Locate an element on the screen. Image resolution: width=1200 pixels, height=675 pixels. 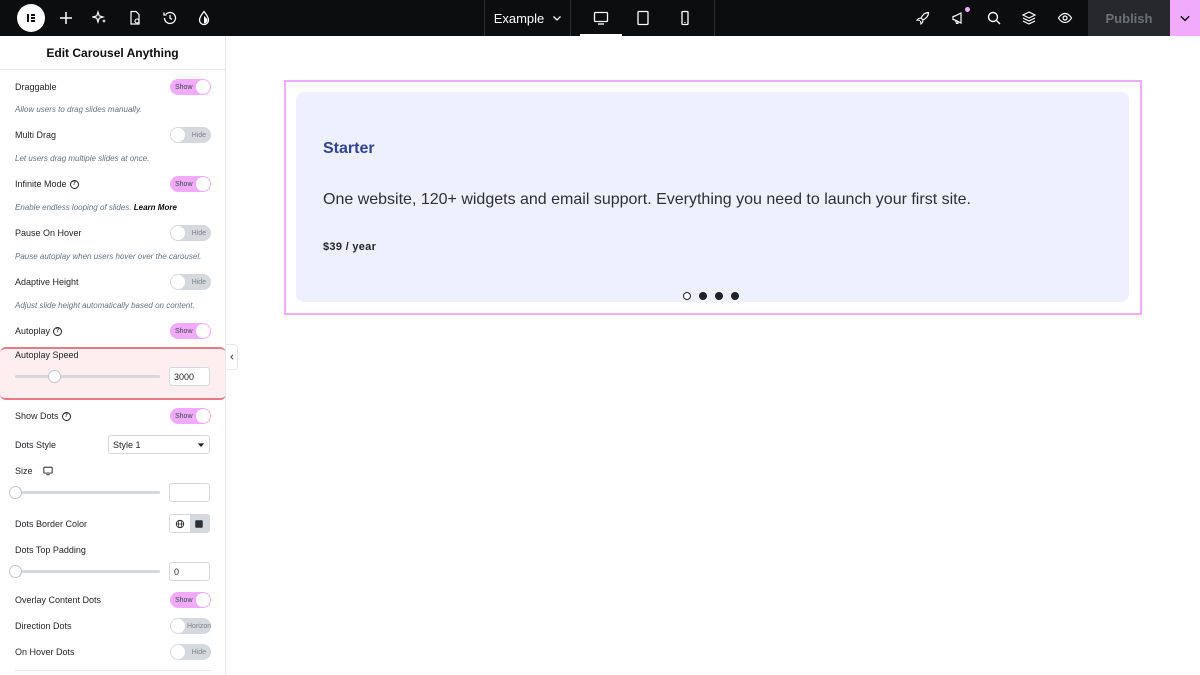
dots-style-select: Style 1 is located at coordinates (159, 444).